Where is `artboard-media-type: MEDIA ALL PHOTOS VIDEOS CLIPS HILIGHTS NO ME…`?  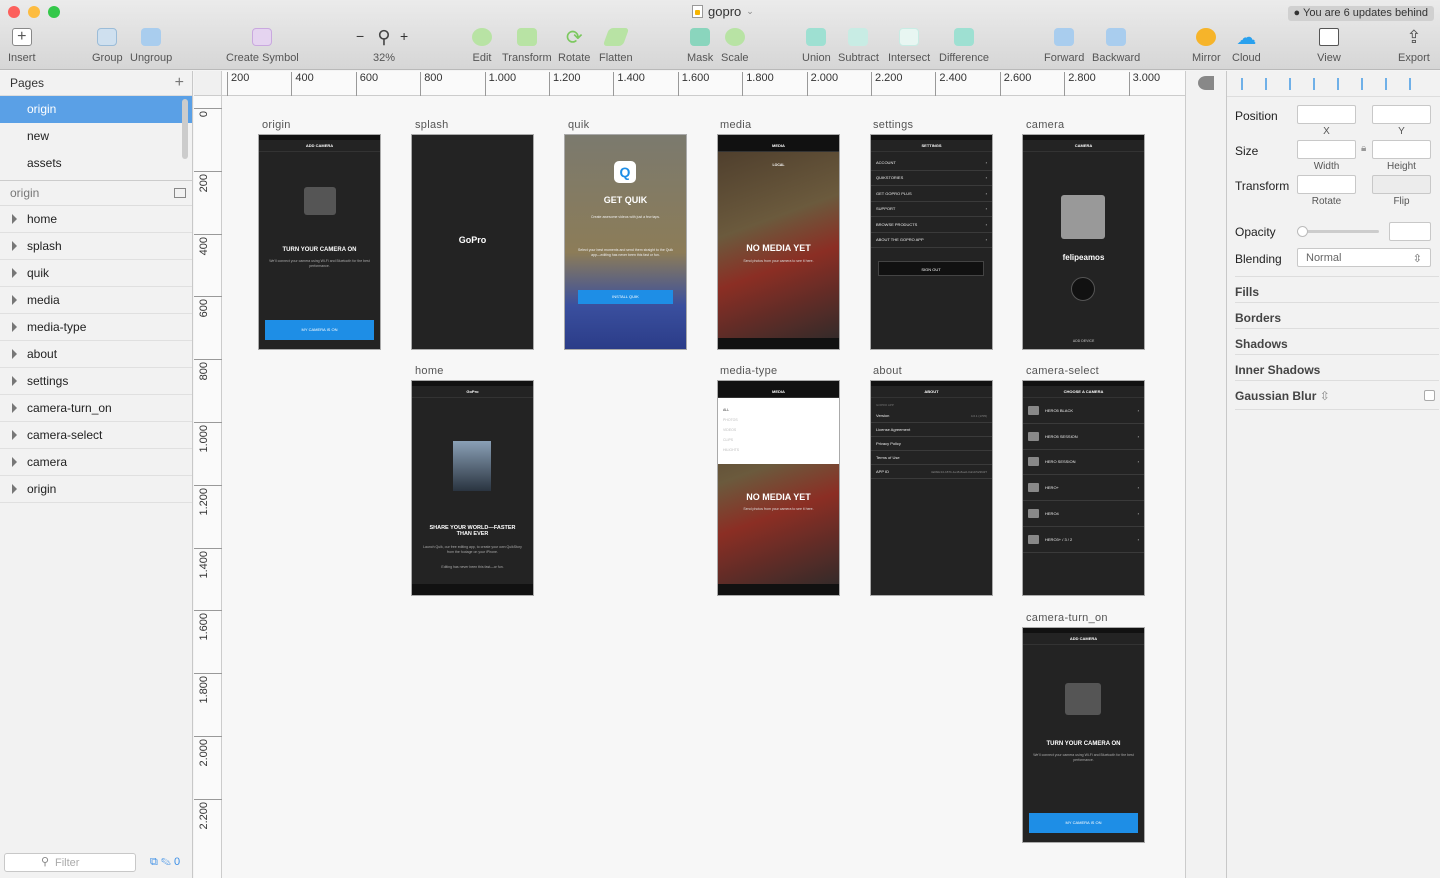
artboard-media-type: MEDIA ALL PHOTOS VIDEOS CLIPS HILIGHTS NO ME… is located at coordinates (778, 488).